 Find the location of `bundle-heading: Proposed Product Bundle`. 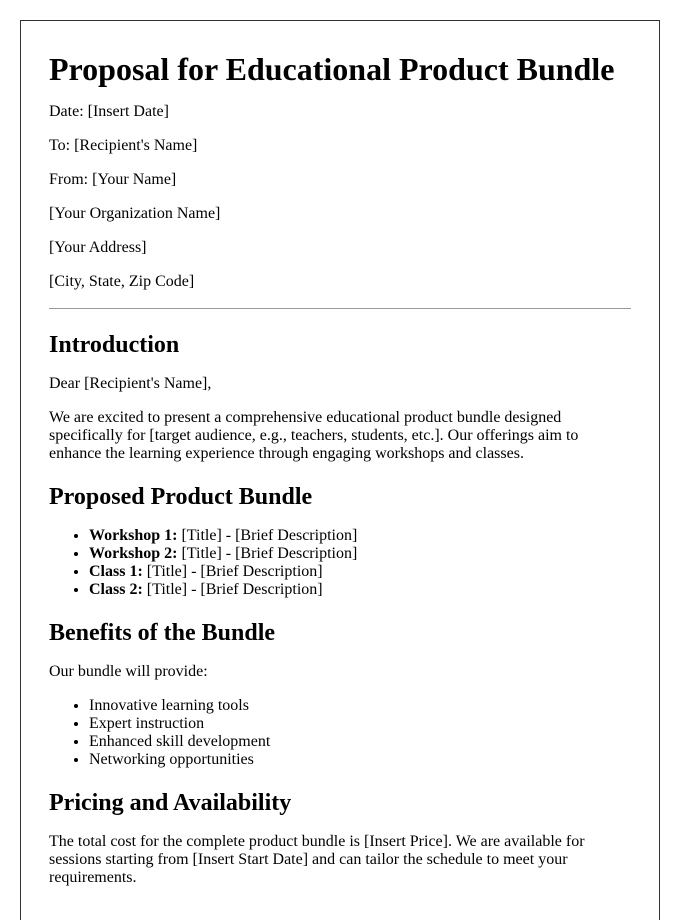

bundle-heading: Proposed Product Bundle is located at coordinates (181, 497).